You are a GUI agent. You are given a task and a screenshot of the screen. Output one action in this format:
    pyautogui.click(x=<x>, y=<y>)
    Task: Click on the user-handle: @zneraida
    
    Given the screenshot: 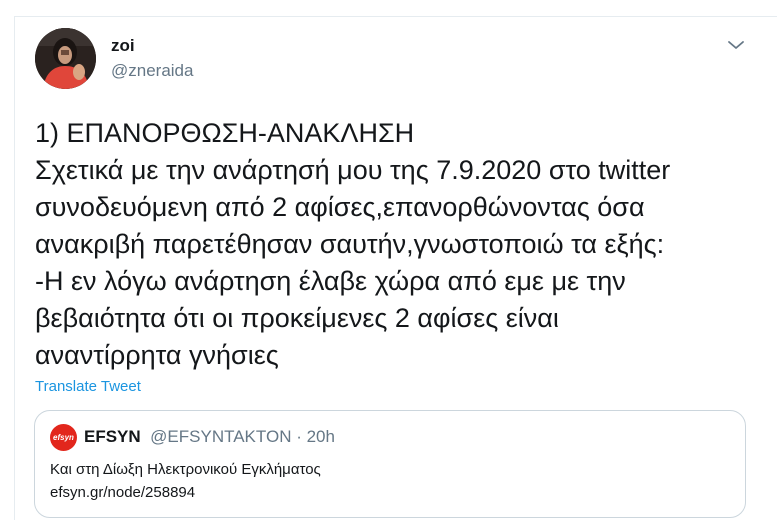 What is the action you would take?
    pyautogui.click(x=152, y=71)
    